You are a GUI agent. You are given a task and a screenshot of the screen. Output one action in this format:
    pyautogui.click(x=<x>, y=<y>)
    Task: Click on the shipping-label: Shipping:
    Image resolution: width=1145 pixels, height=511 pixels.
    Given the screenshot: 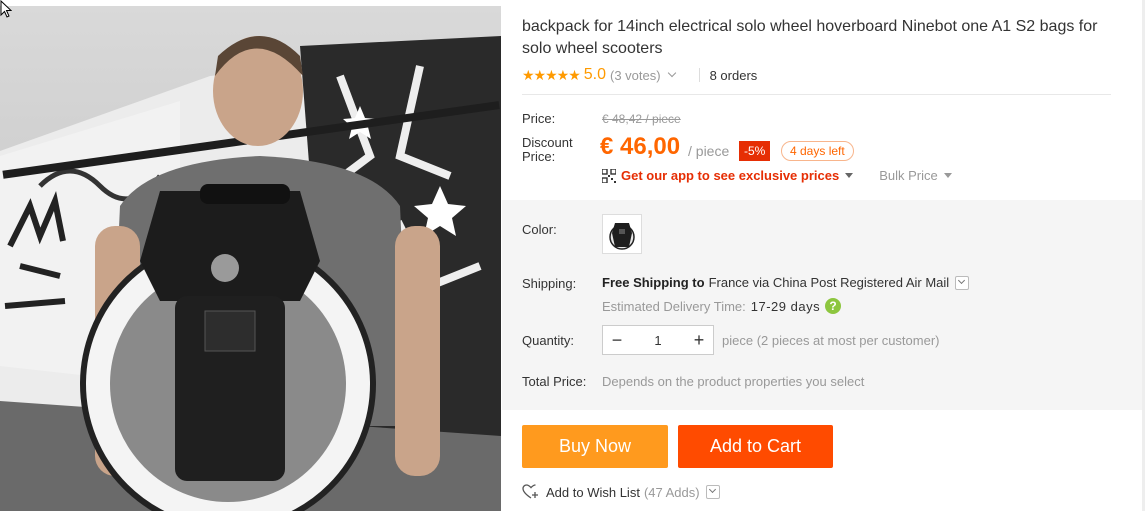 What is the action you would take?
    pyautogui.click(x=549, y=283)
    